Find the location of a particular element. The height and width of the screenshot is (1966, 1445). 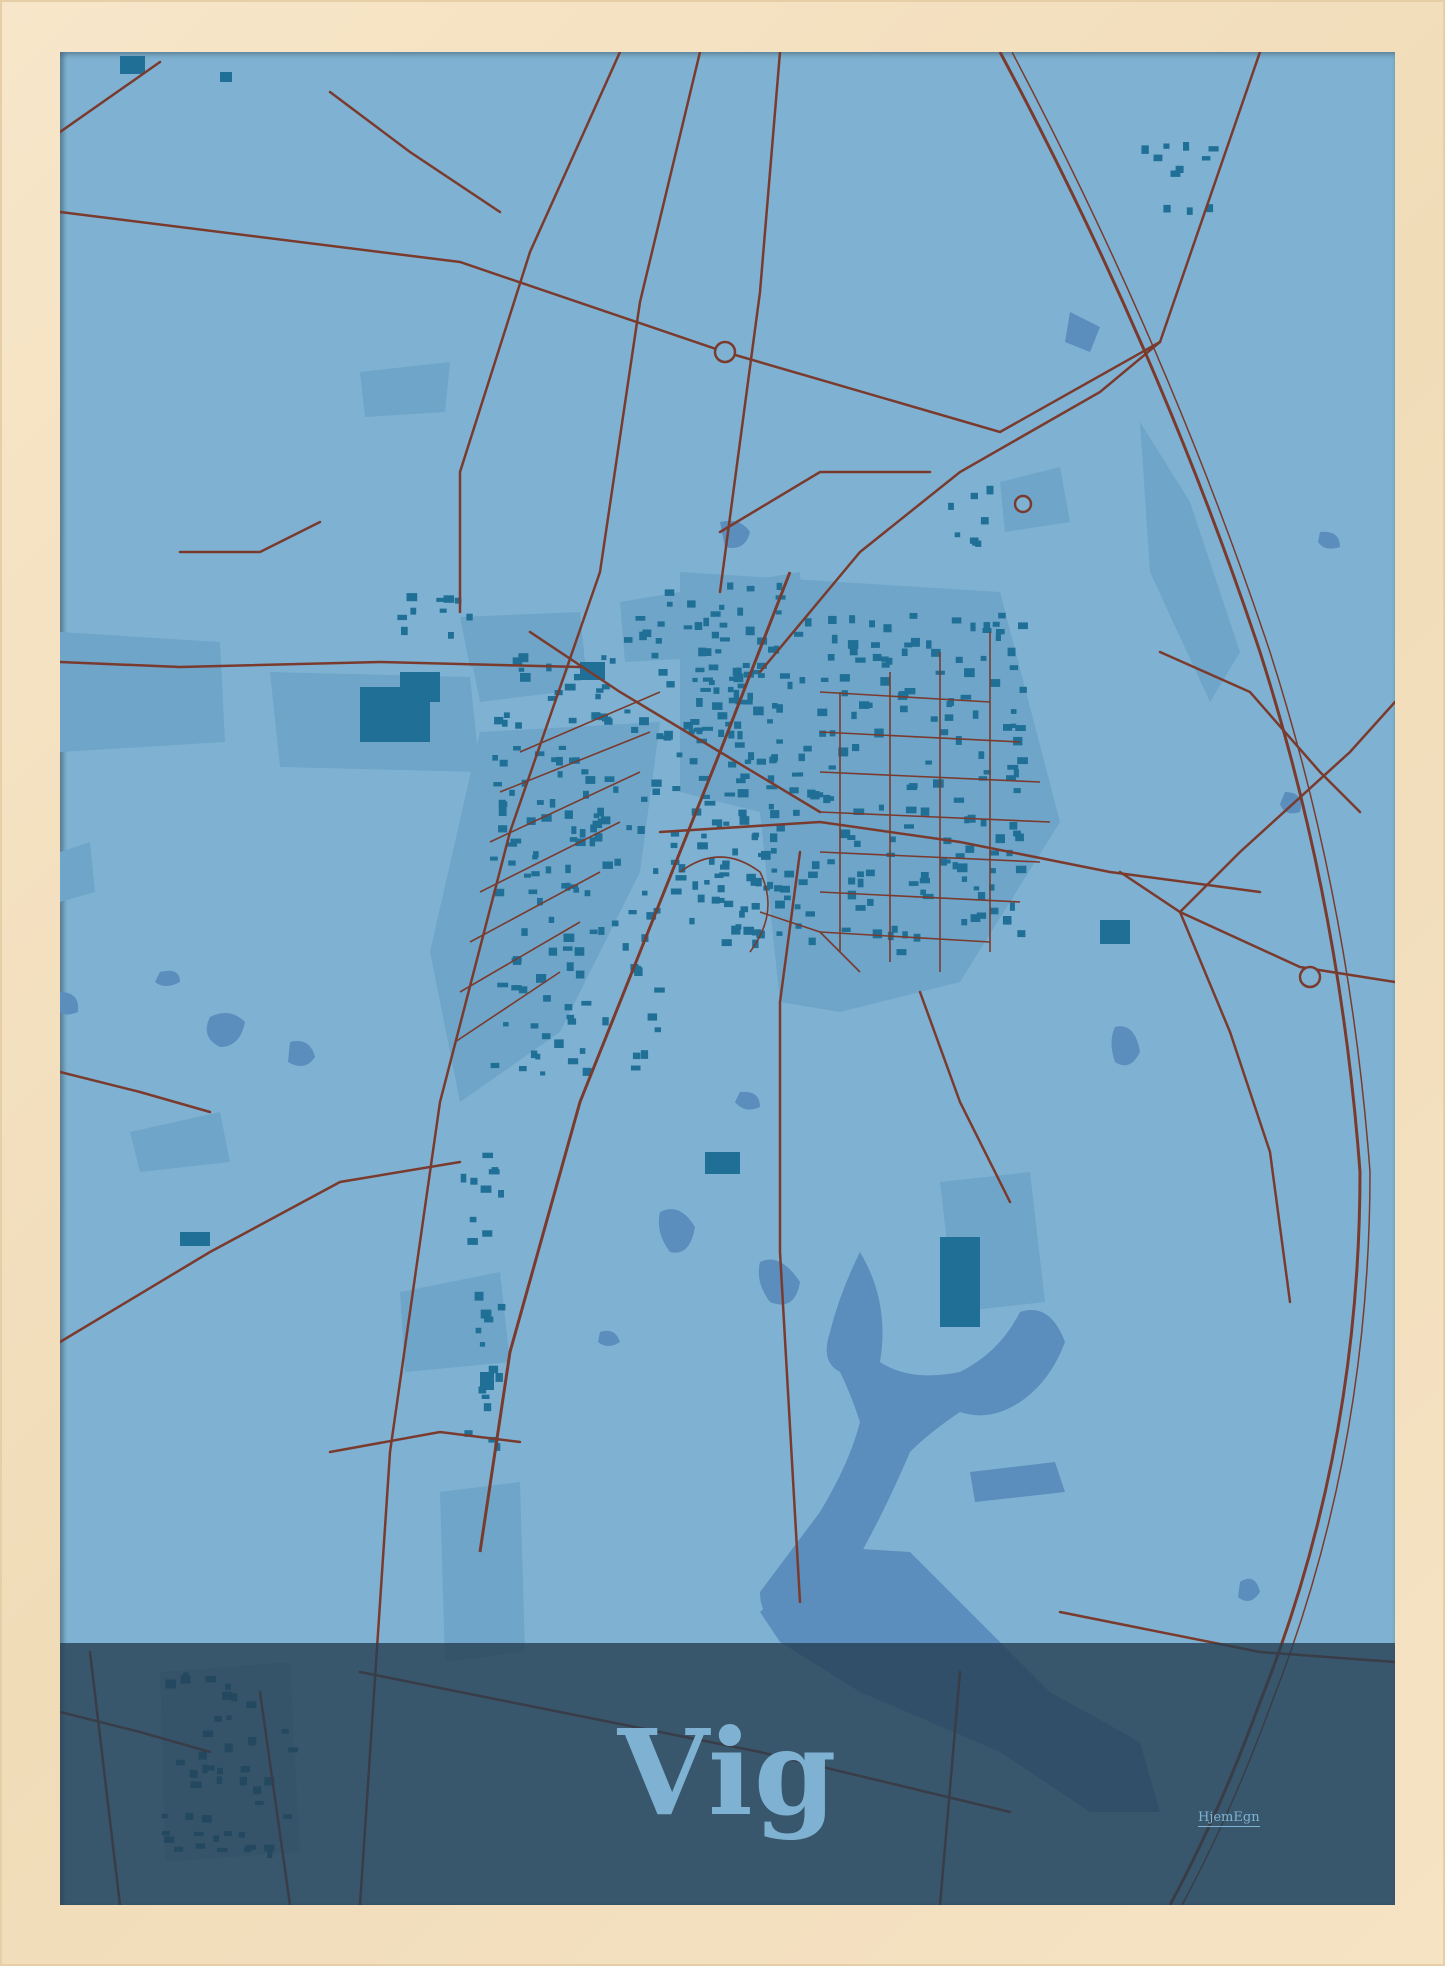

town-name-title: Vig is located at coordinates (727, 1772).